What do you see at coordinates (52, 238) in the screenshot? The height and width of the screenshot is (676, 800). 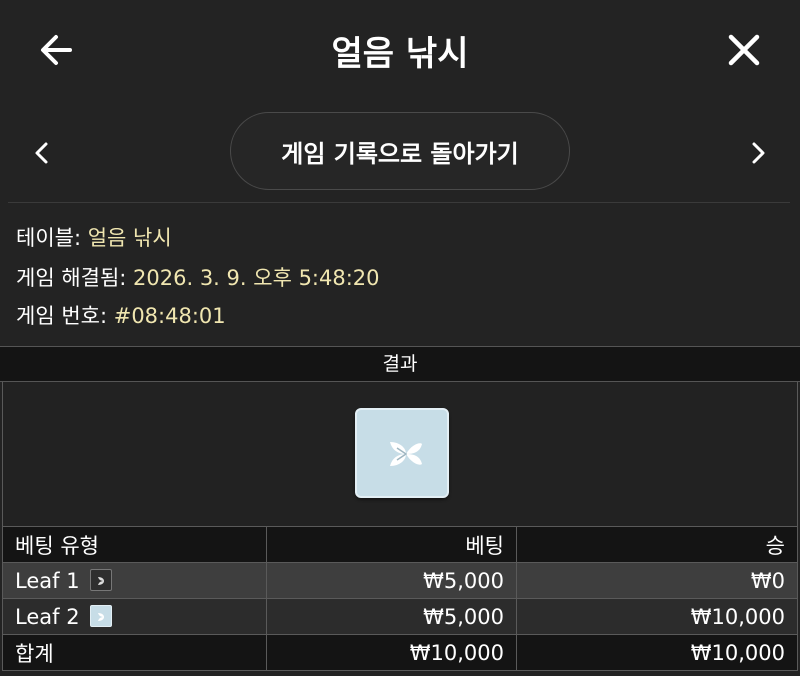 I see `table-label: 테이블:` at bounding box center [52, 238].